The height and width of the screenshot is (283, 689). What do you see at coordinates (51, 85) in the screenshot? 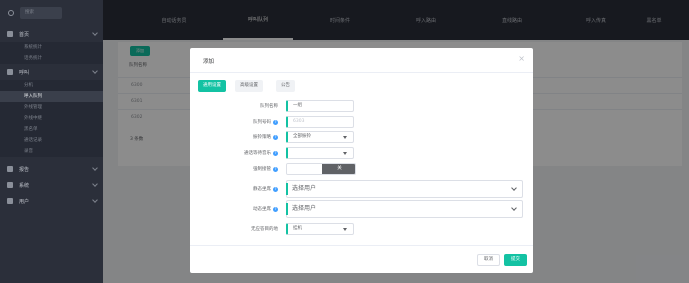
I see `sidebar-item-extension: 分机` at bounding box center [51, 85].